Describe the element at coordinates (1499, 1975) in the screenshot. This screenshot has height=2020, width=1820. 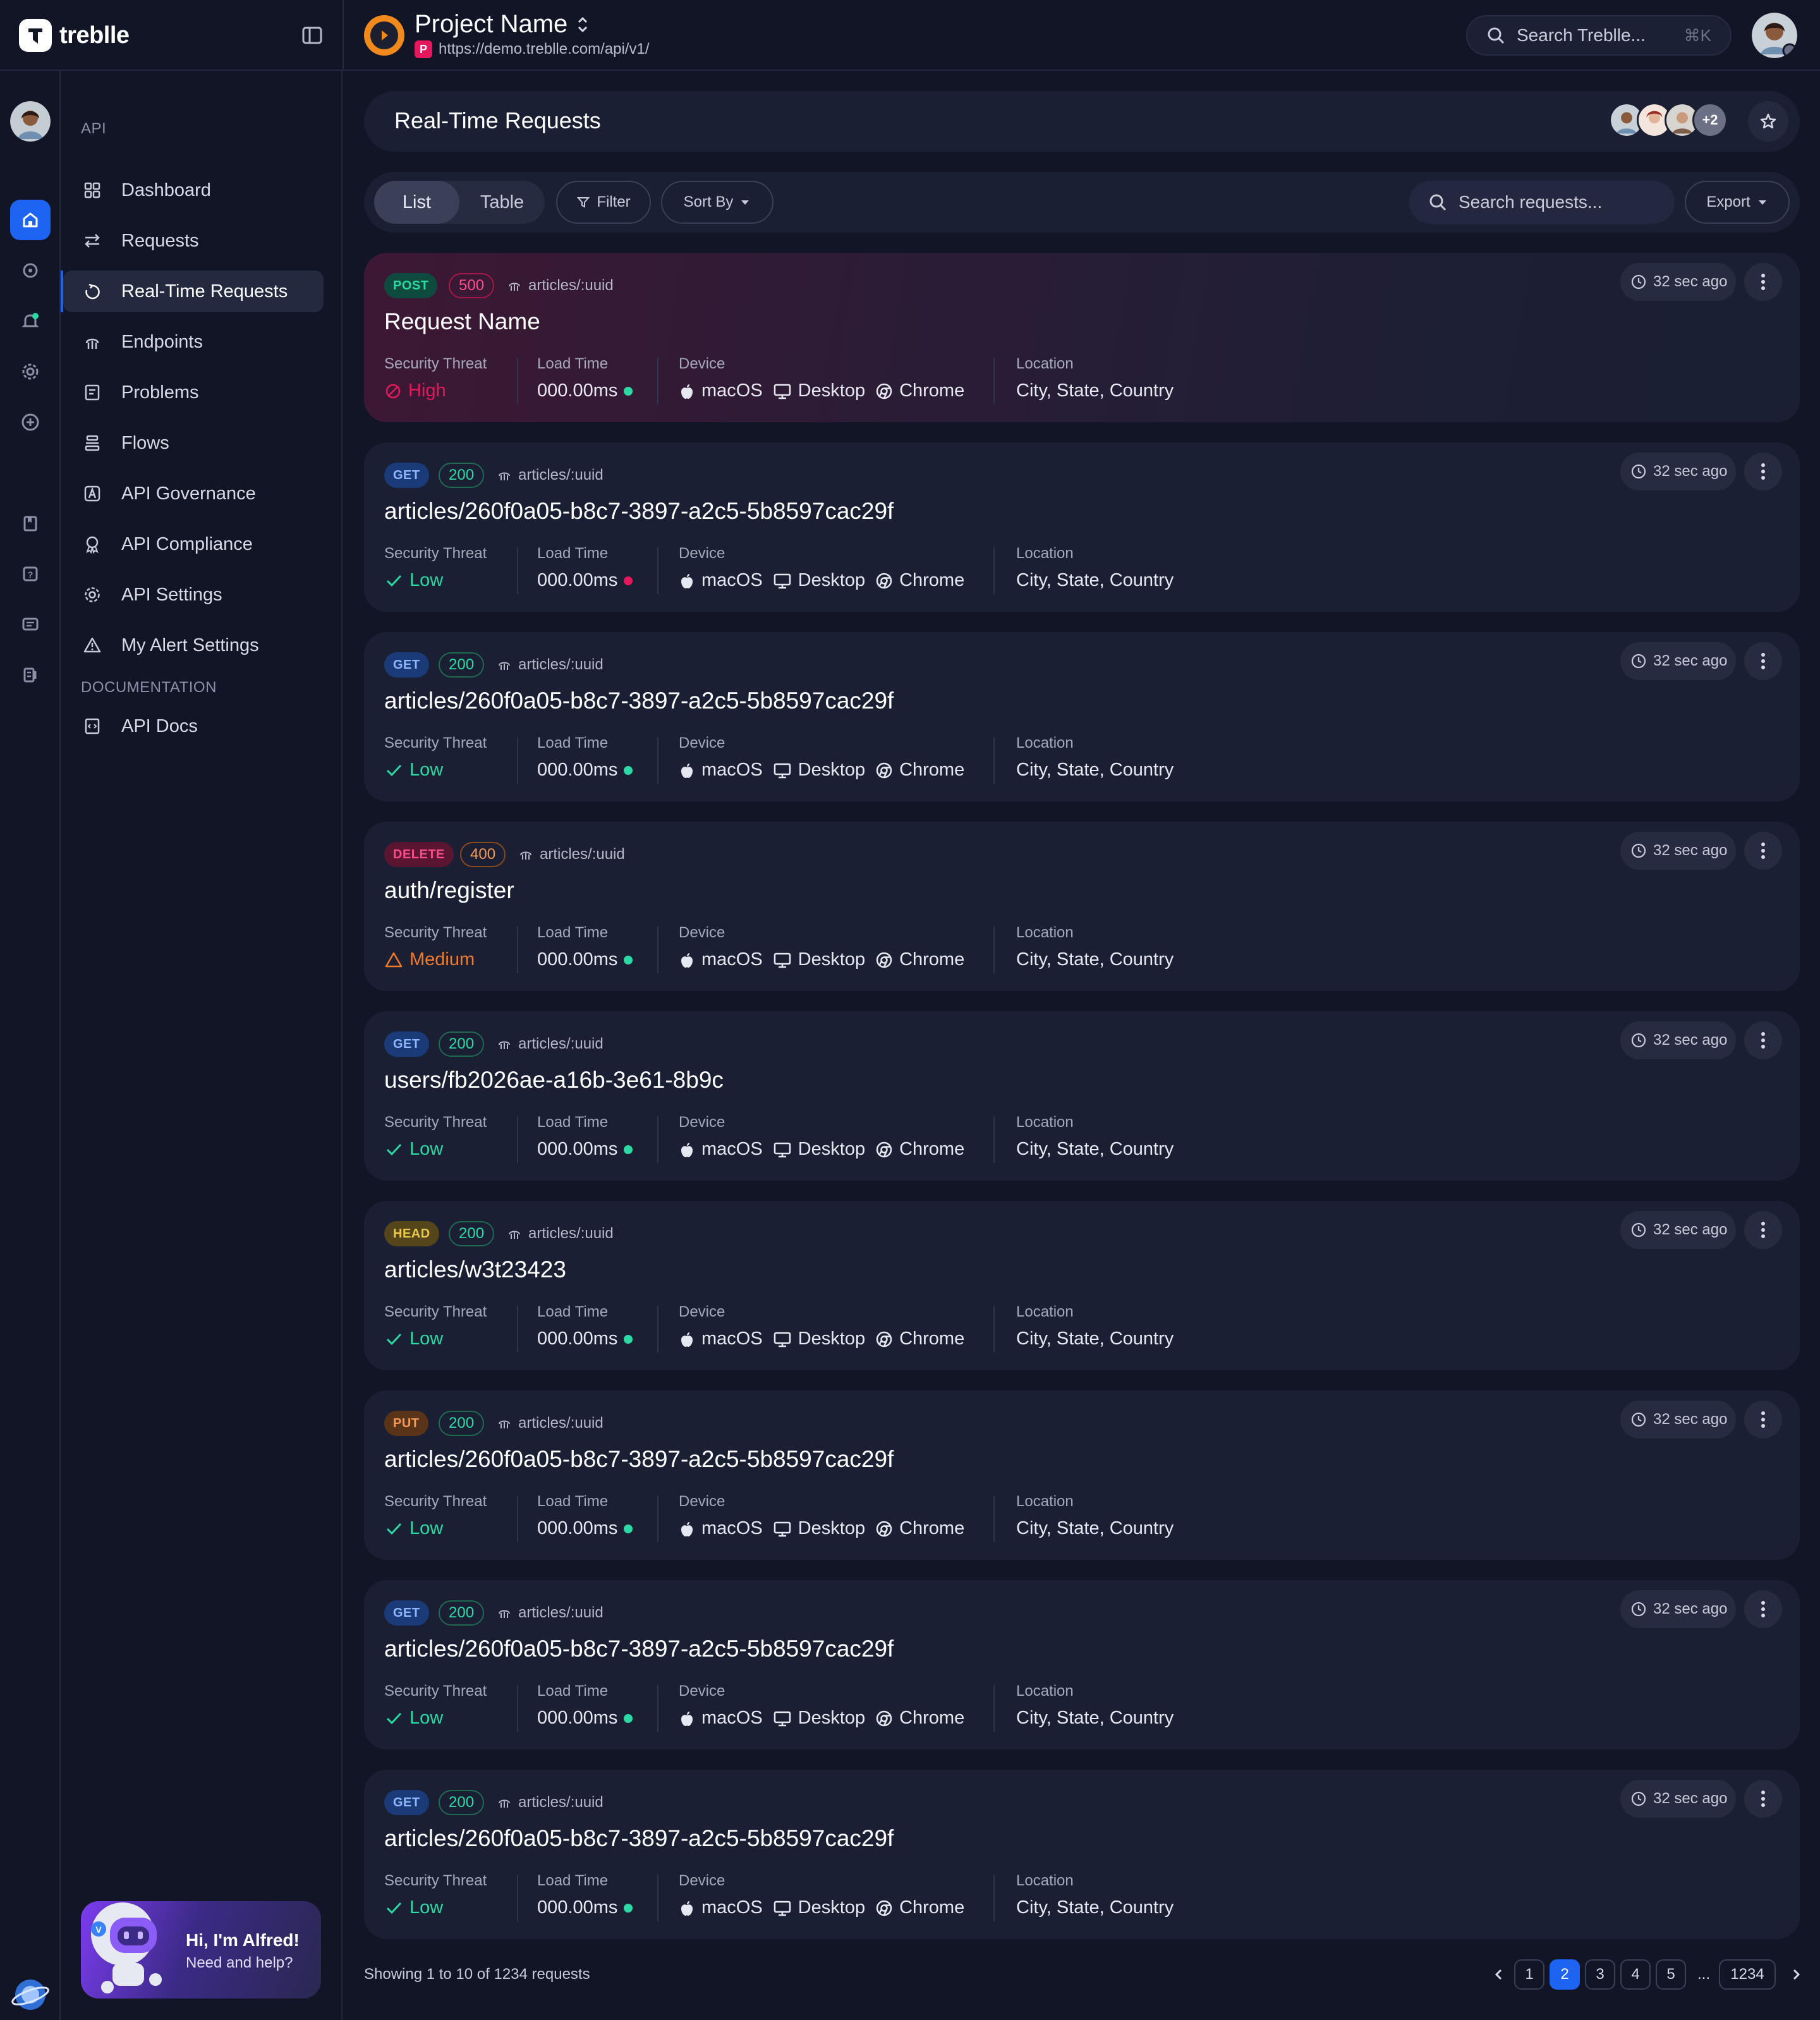
I see `prev-page-button` at that location.